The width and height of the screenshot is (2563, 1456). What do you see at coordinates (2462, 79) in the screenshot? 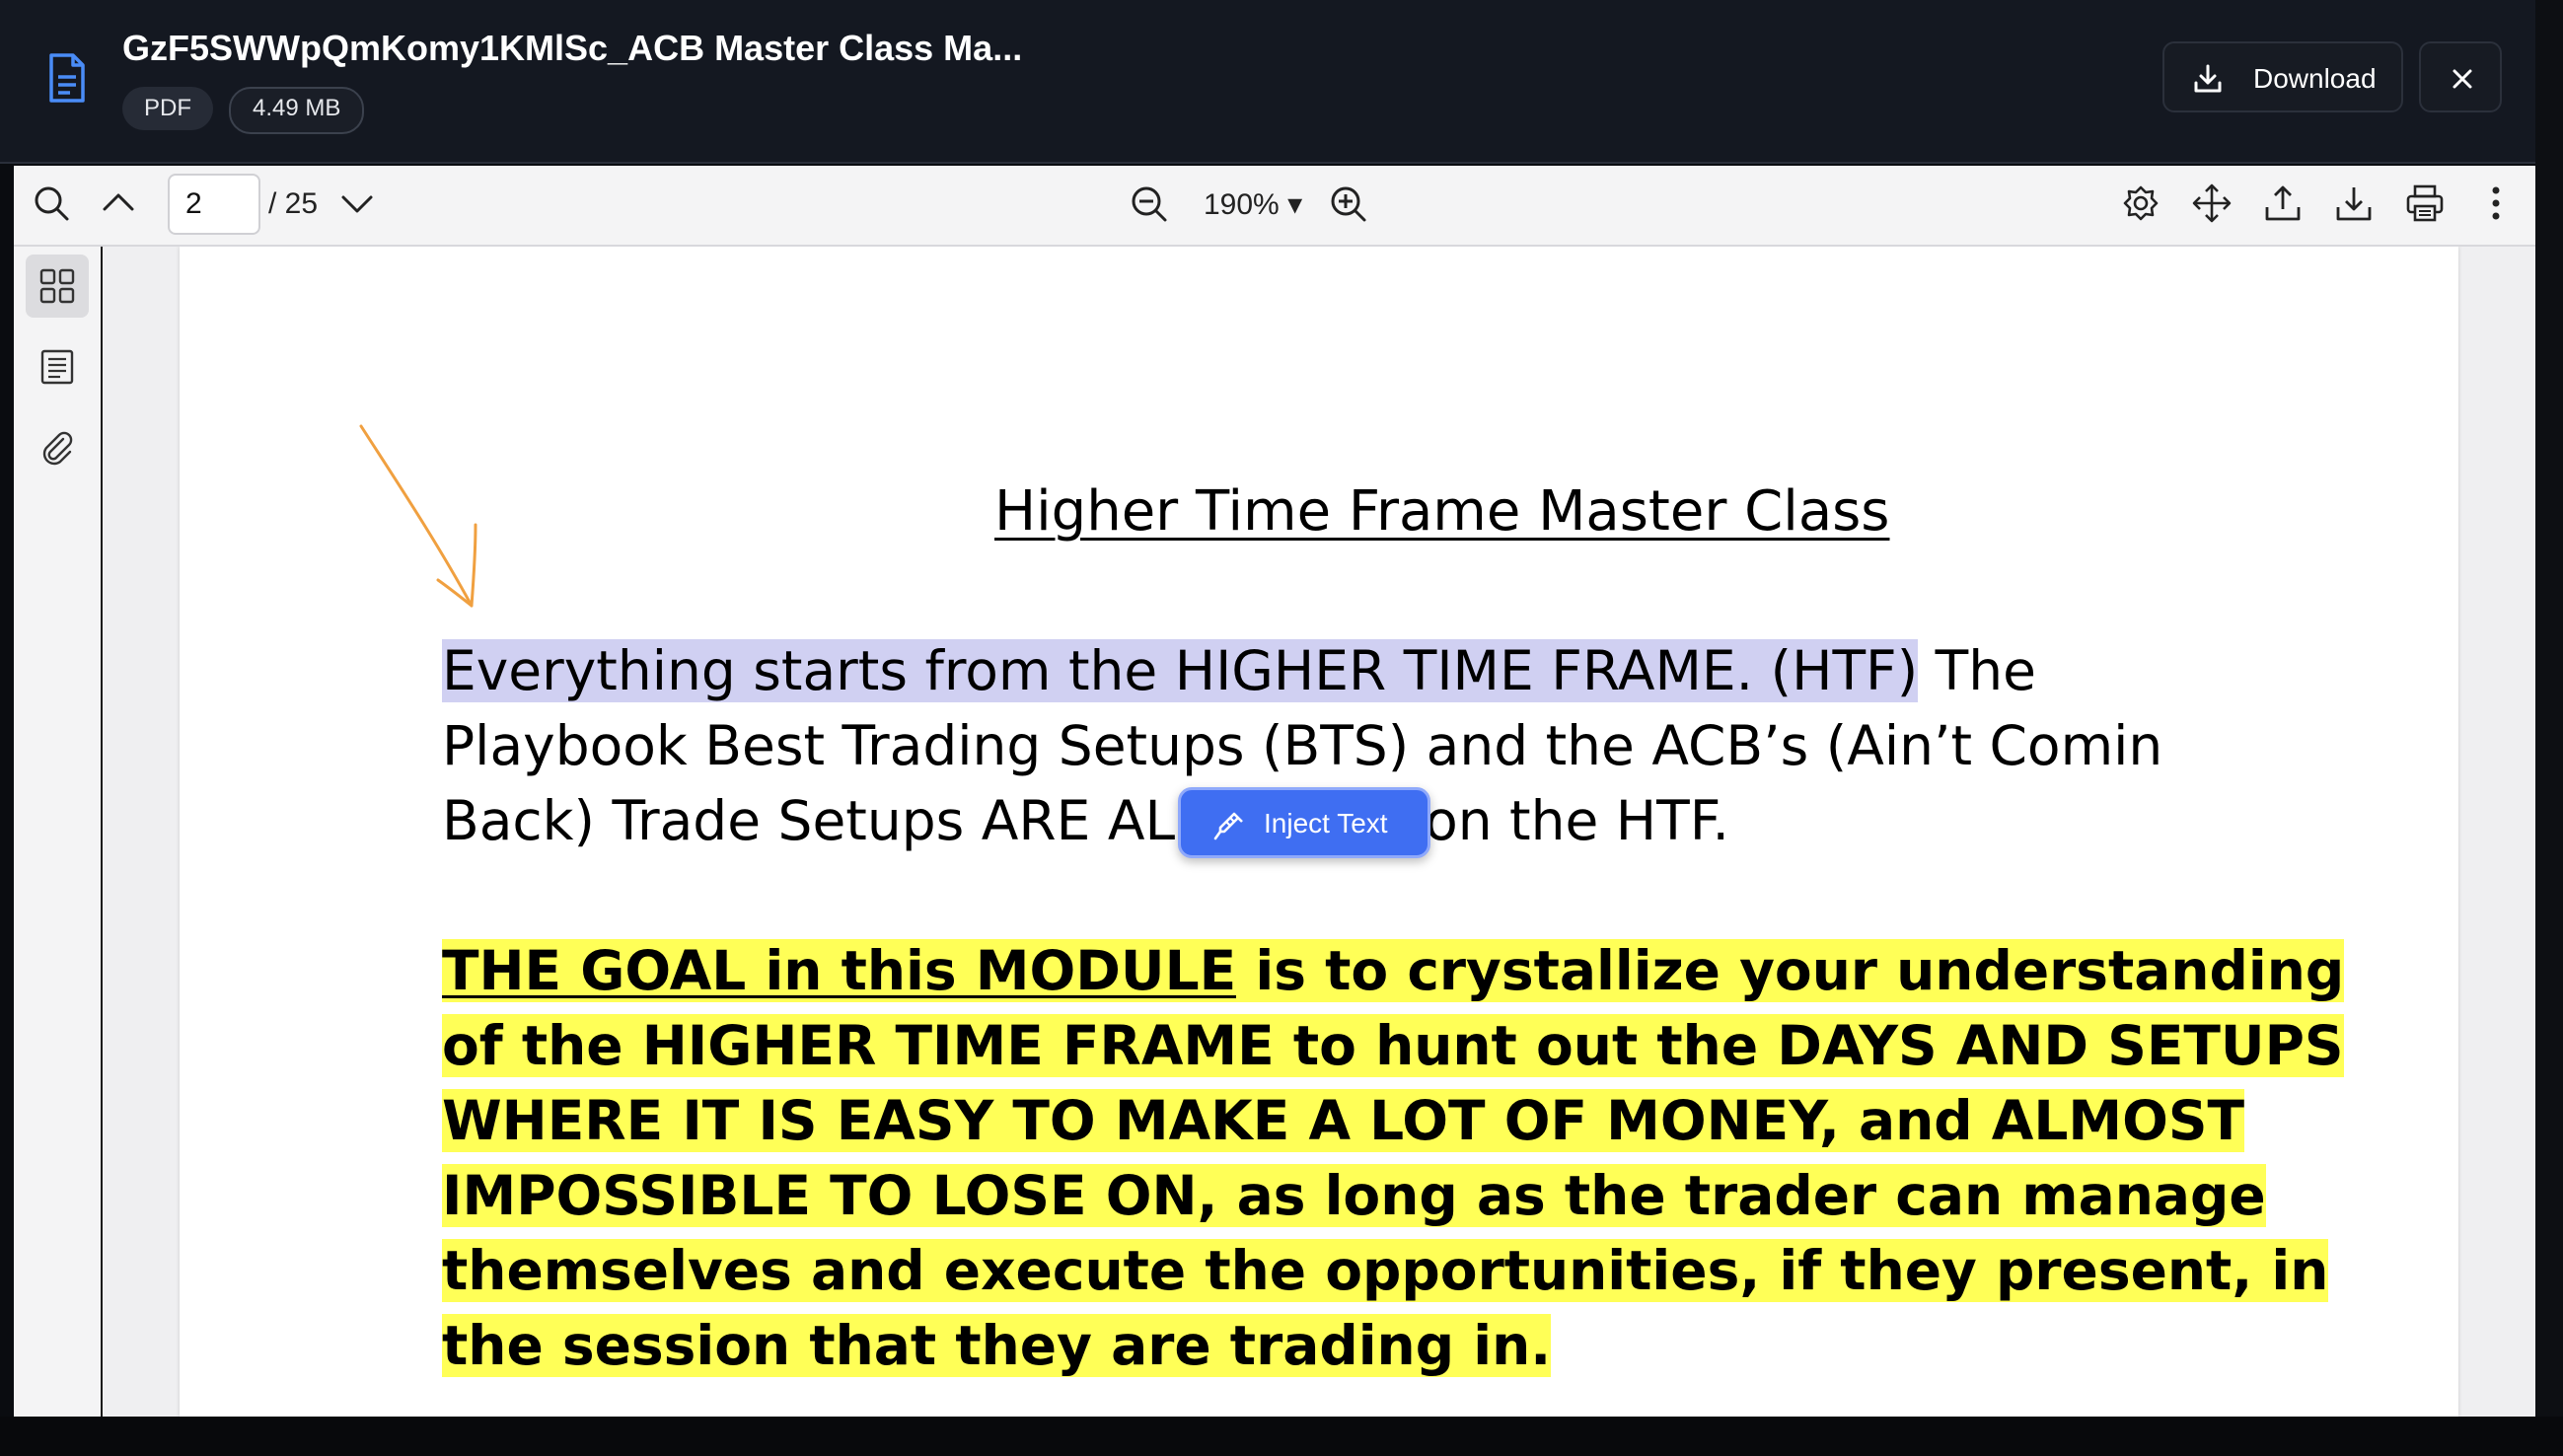
I see `close-icon` at bounding box center [2462, 79].